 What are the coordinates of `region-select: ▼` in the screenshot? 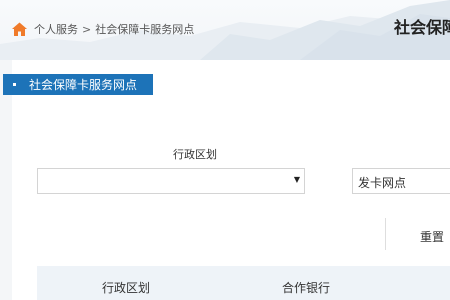 It's located at (171, 181).